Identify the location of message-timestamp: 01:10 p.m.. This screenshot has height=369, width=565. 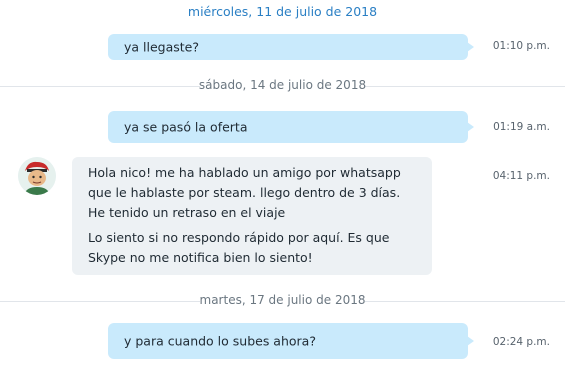
(521, 46).